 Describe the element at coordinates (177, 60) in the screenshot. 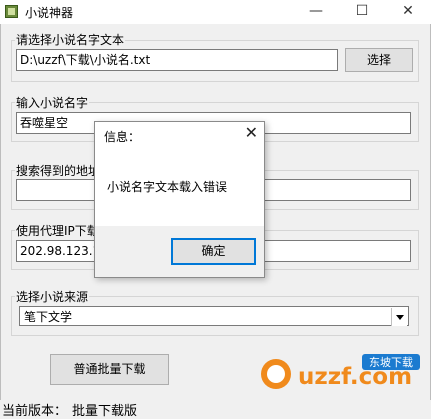

I see `file-path-field: D:\uzzf\下载\小说名.txt` at that location.